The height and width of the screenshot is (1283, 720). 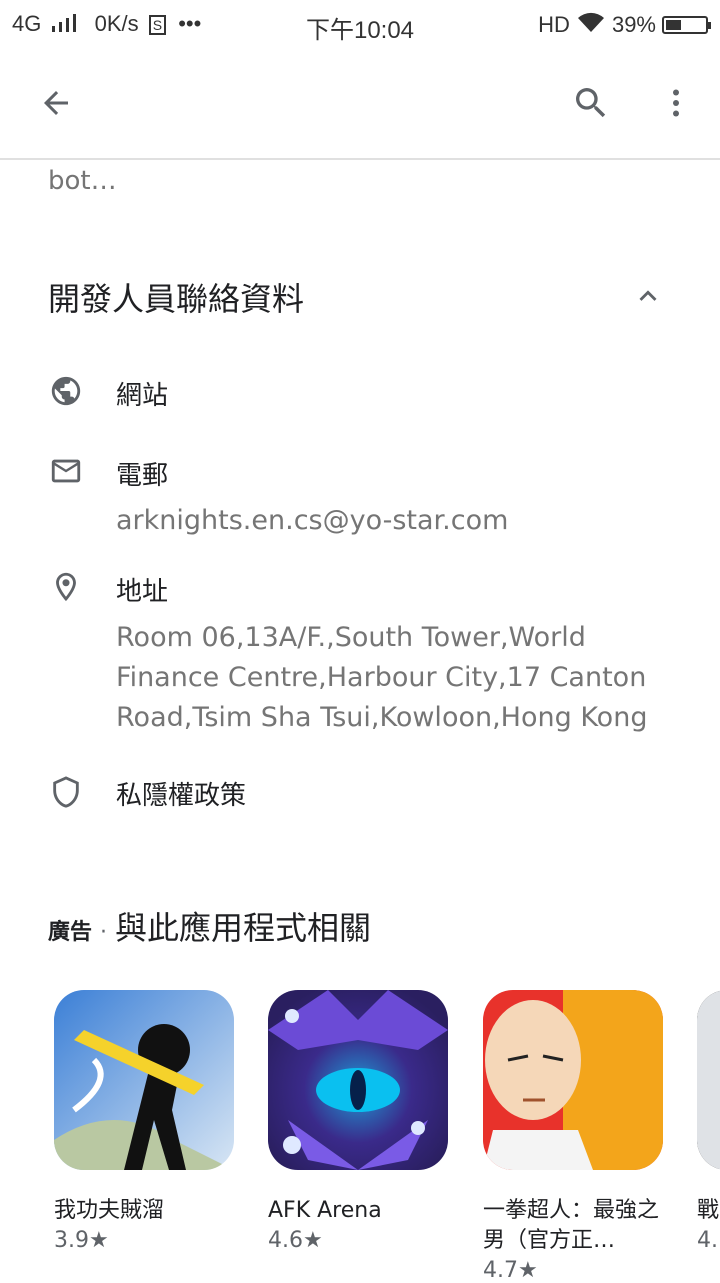 What do you see at coordinates (708, 1210) in the screenshot?
I see `app-name: 戰` at bounding box center [708, 1210].